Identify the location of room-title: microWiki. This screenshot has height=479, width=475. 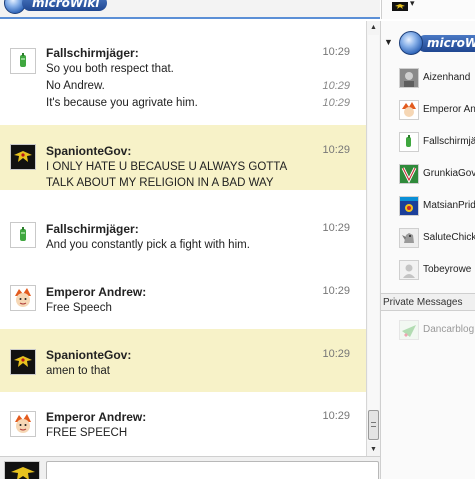
(446, 43).